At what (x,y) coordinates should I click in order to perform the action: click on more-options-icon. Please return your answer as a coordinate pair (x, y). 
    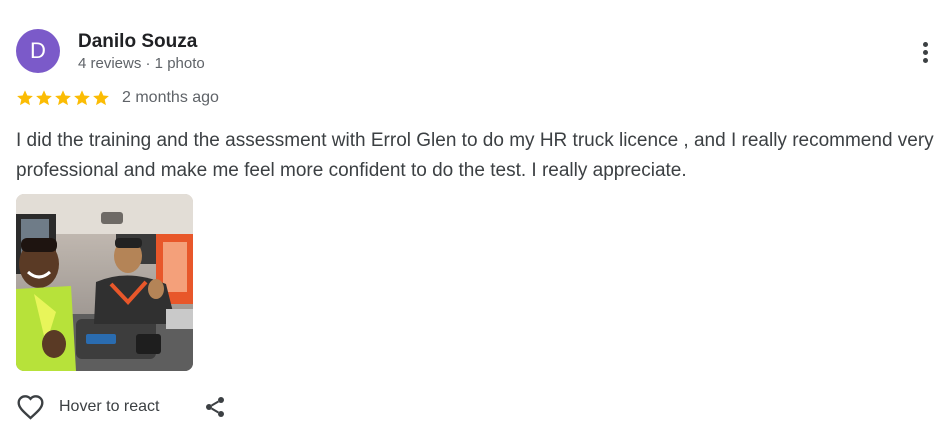
    Looking at the image, I should click on (925, 52).